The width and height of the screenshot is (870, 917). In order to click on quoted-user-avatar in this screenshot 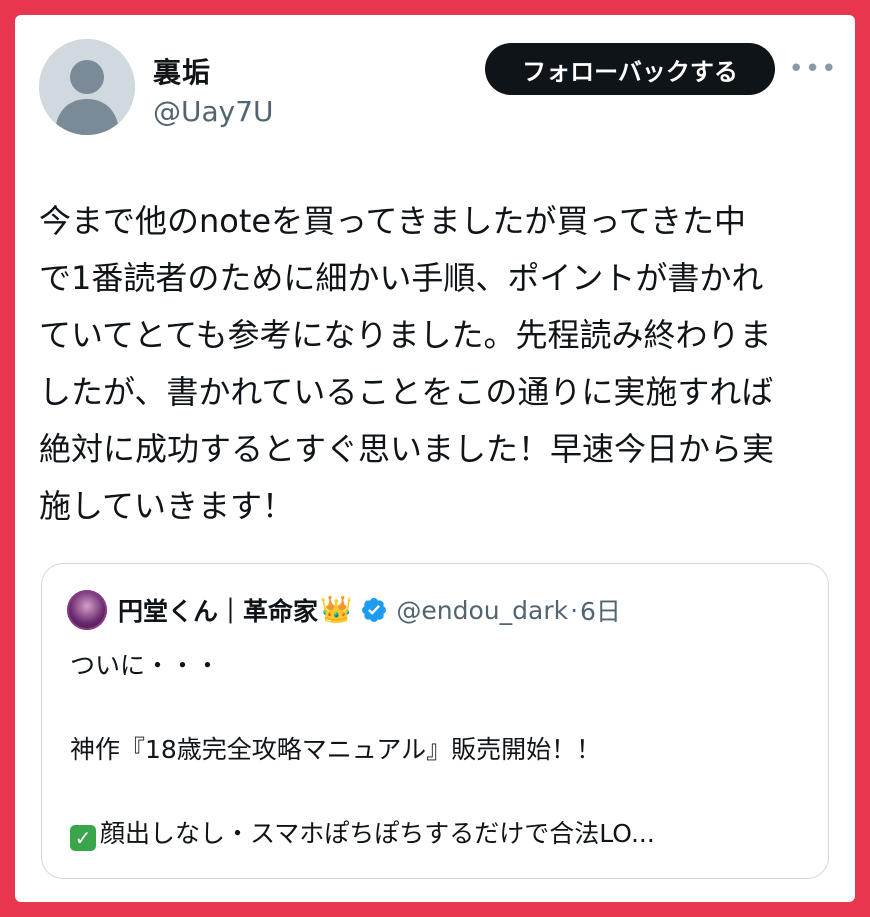, I will do `click(87, 610)`.